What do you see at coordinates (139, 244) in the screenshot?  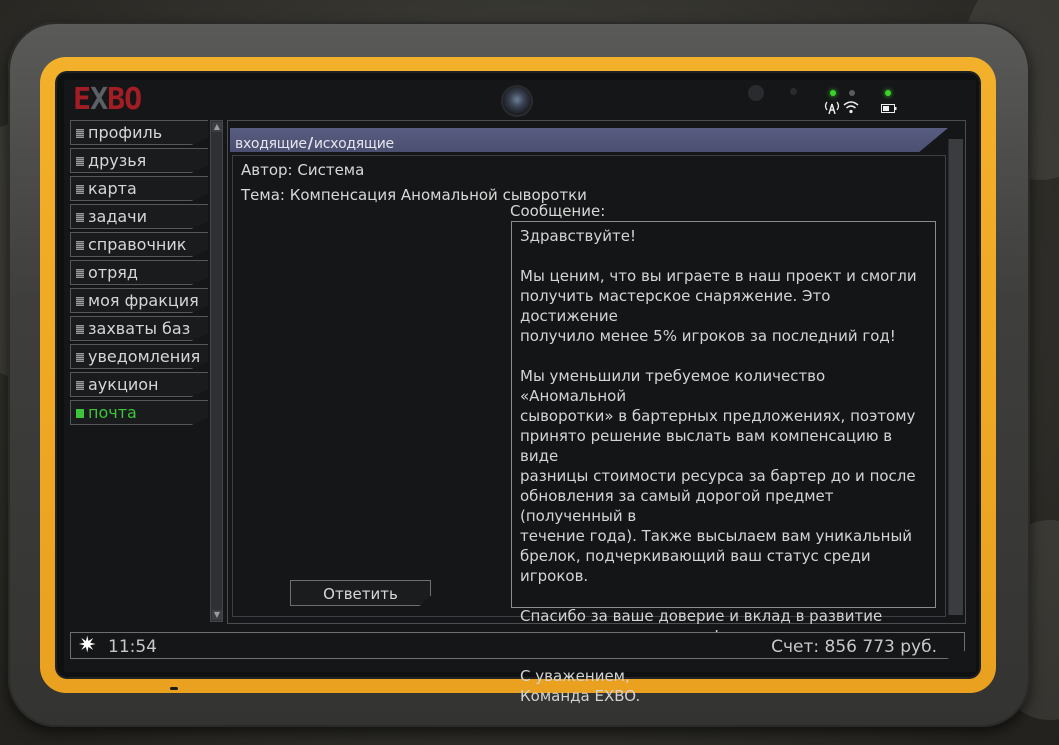 I see `sidebar-item-handbook: справочник` at bounding box center [139, 244].